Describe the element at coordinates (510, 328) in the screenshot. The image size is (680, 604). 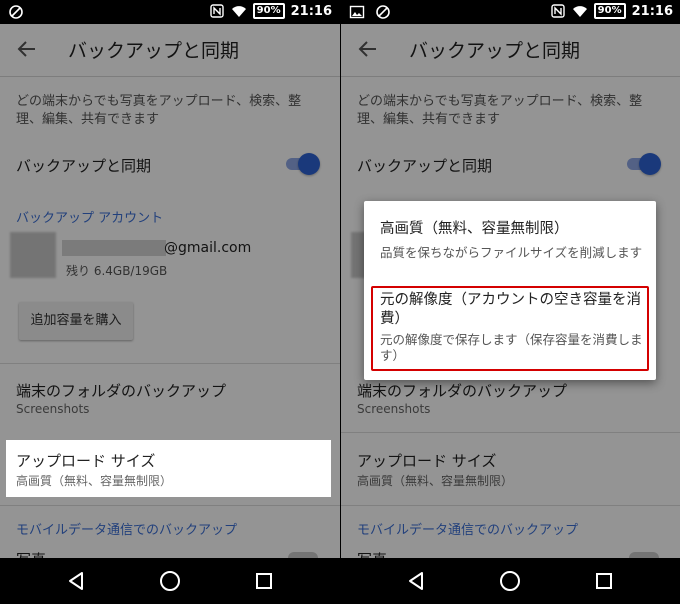
I see `highlight-box` at that location.